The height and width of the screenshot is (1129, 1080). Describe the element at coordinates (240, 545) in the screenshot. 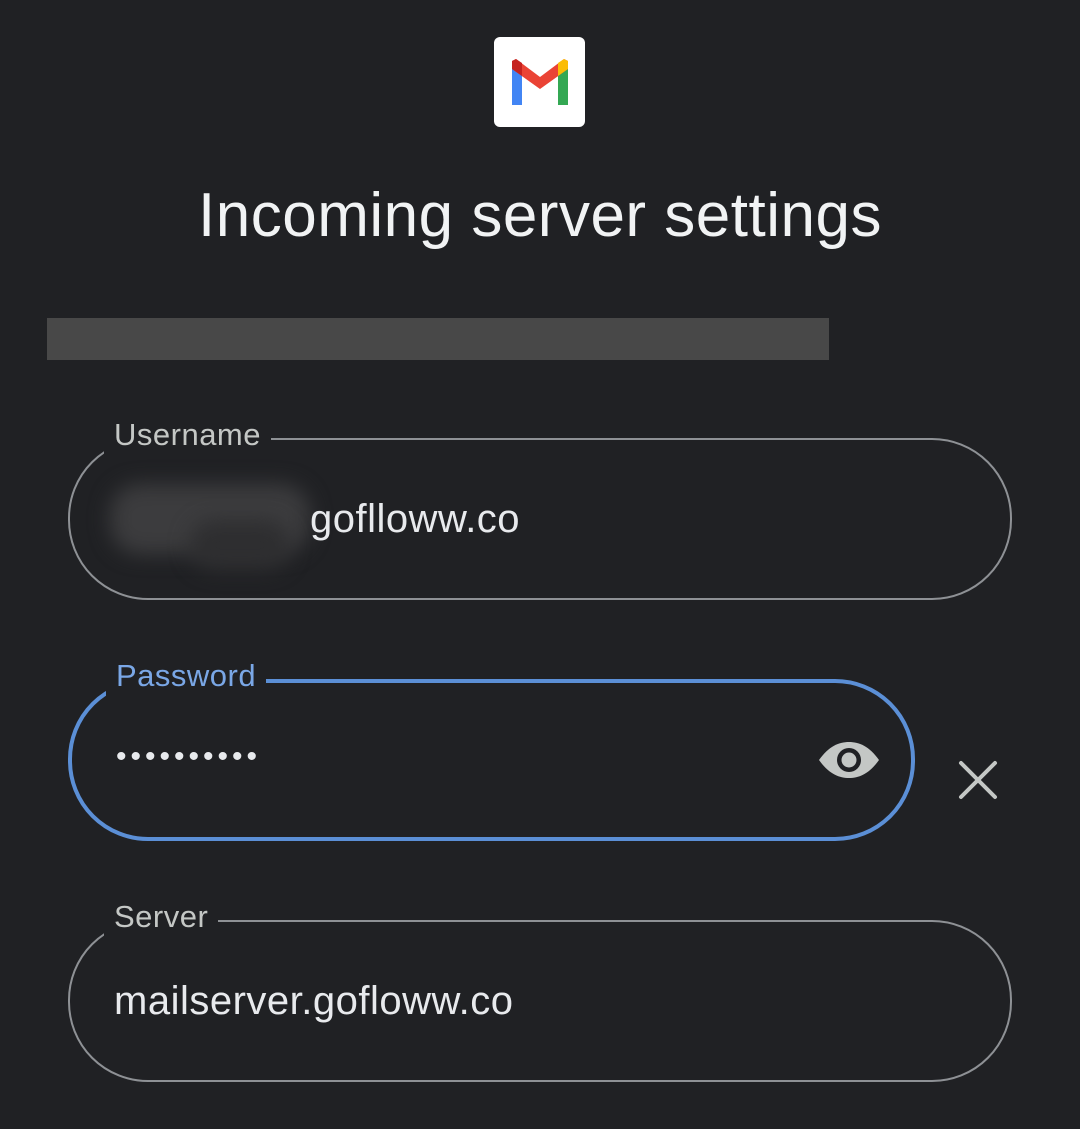

I see `redacted-username-blur-secondary` at that location.